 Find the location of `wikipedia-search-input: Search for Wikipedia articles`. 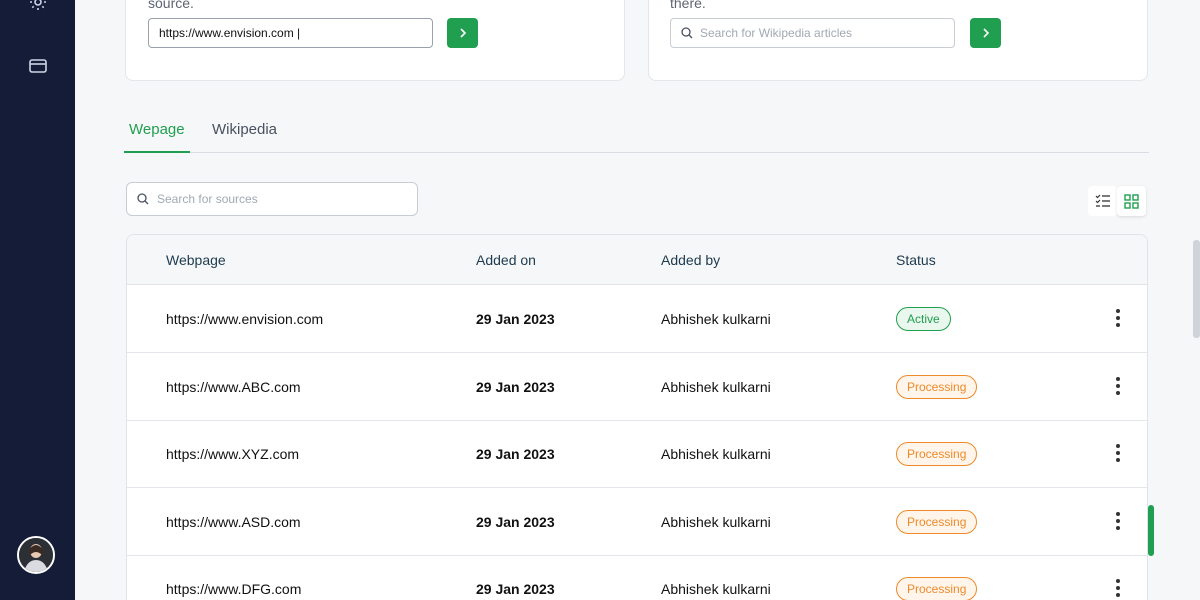

wikipedia-search-input: Search for Wikipedia articles is located at coordinates (812, 33).